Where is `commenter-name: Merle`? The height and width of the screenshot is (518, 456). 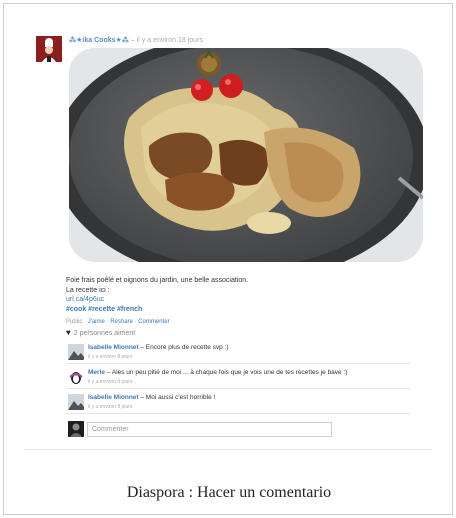 commenter-name: Merle is located at coordinates (96, 372).